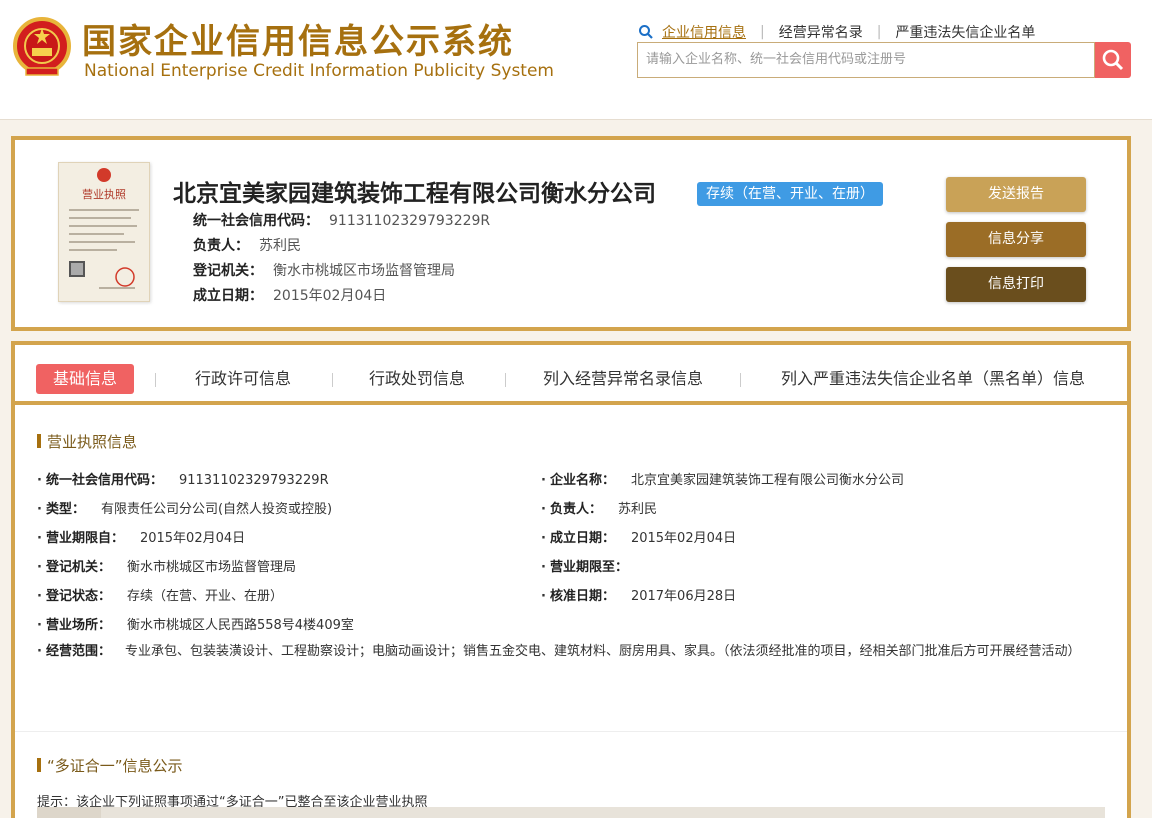 The image size is (1152, 818). Describe the element at coordinates (228, 296) in the screenshot. I see `founded-label: 成立日期：` at that location.